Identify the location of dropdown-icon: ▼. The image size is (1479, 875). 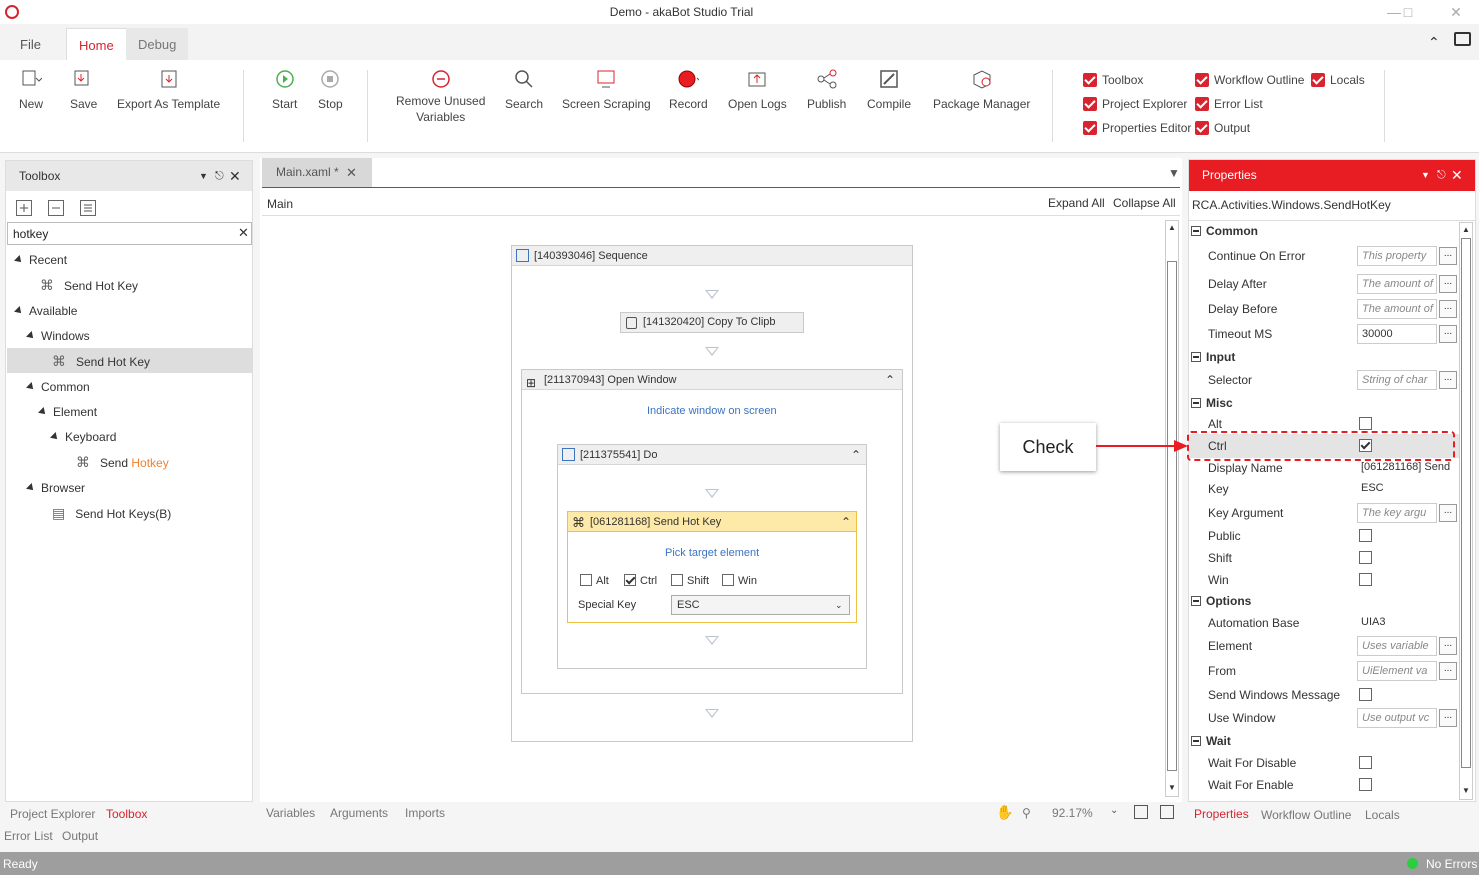
(203, 176).